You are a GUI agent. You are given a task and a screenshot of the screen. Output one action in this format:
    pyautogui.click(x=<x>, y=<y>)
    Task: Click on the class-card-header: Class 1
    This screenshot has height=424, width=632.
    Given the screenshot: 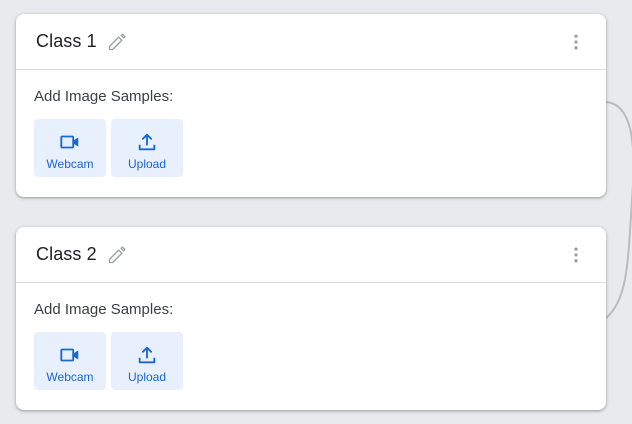 What is the action you would take?
    pyautogui.click(x=311, y=42)
    